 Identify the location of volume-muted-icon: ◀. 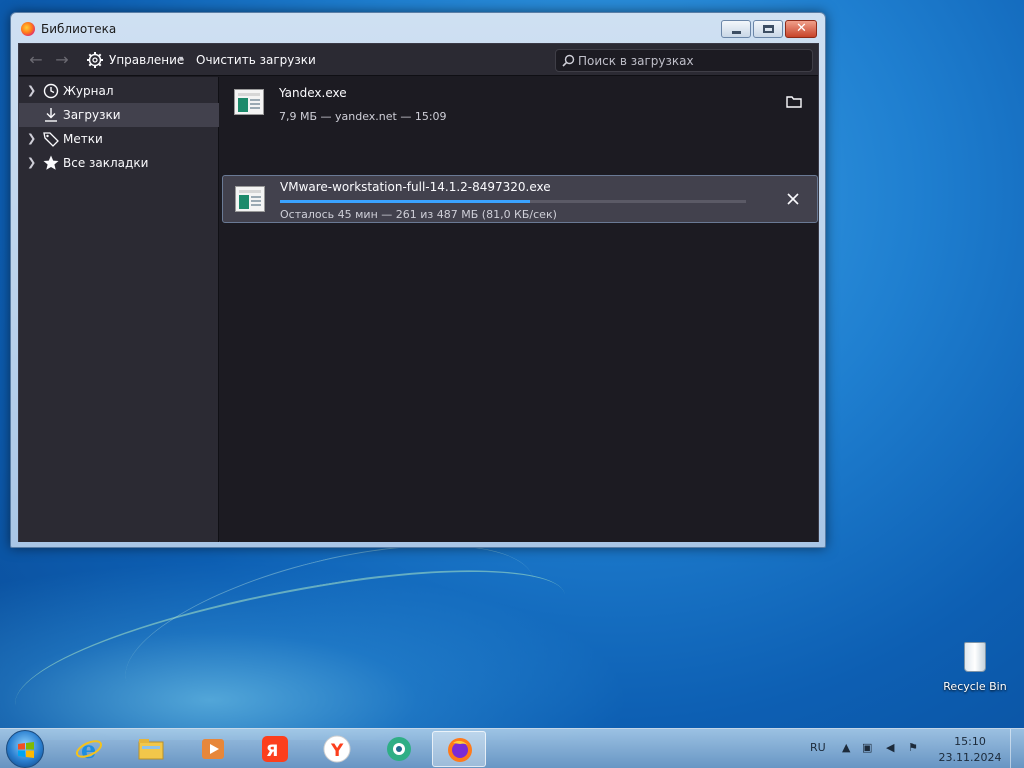
(893, 748).